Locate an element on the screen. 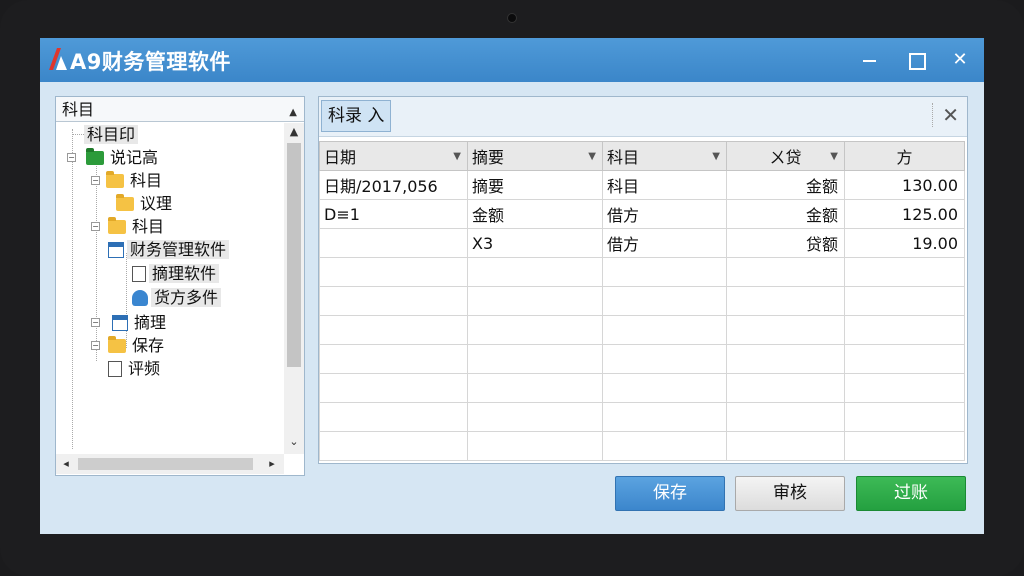  column-header-summary: 摘要 ▼ is located at coordinates (535, 156).